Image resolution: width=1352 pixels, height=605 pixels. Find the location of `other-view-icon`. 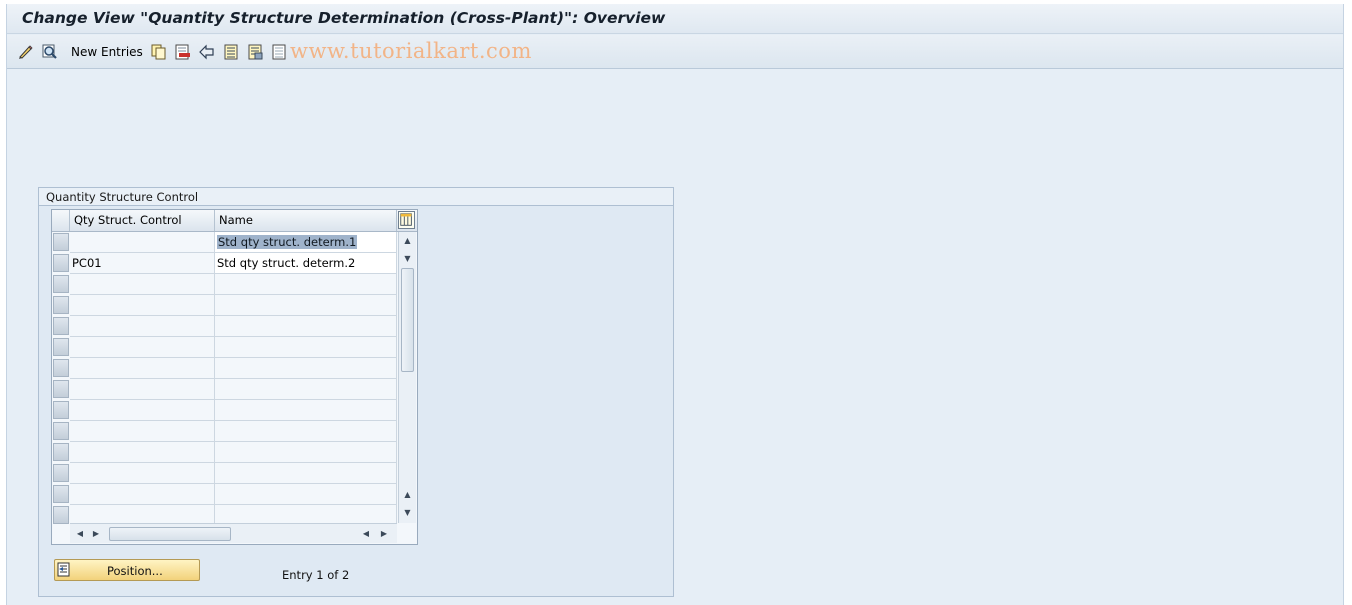

other-view-icon is located at coordinates (50, 52).